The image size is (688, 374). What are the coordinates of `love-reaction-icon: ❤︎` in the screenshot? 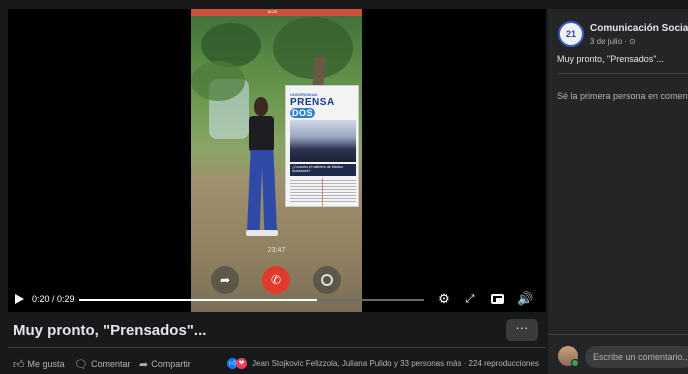 It's located at (241, 363).